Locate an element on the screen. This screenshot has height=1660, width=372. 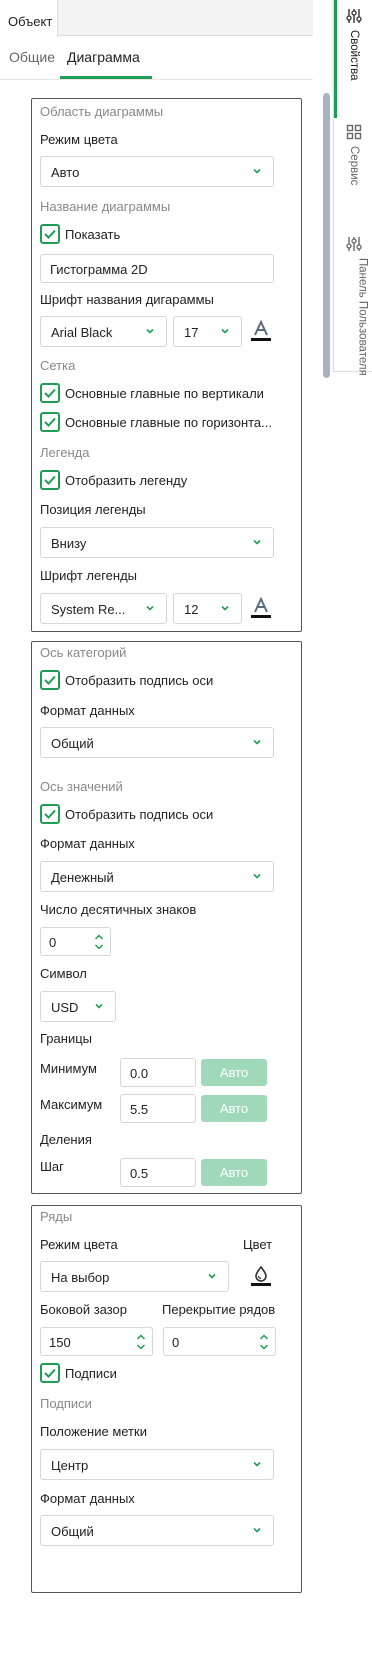
min-label: Минимум is located at coordinates (68, 1068).